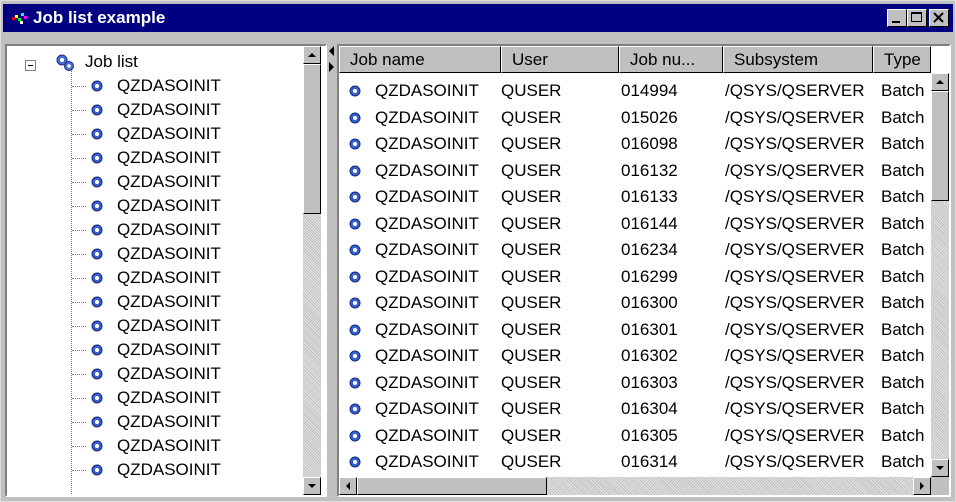  Describe the element at coordinates (635, 197) in the screenshot. I see `table-row: QZDASOINIT QUSER 016133/QSYS/QSERVER Batch` at that location.